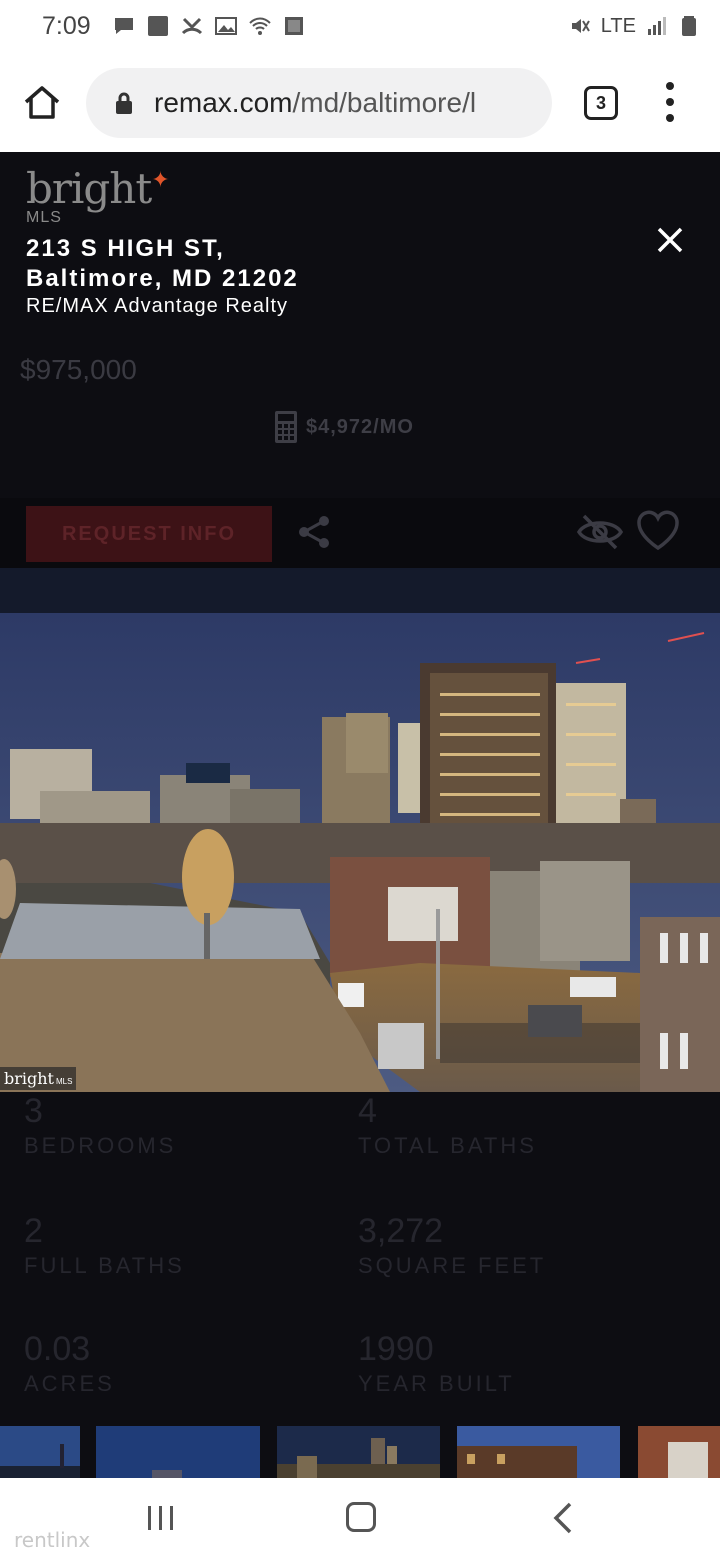  Describe the element at coordinates (29, 1078) in the screenshot. I see `photo-watermark-brand: bright` at that location.